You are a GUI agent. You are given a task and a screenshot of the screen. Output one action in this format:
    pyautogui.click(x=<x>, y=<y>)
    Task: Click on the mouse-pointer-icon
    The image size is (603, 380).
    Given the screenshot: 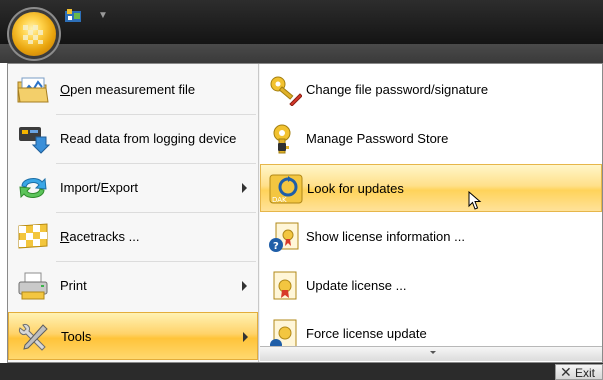 What is the action you would take?
    pyautogui.click(x=475, y=202)
    